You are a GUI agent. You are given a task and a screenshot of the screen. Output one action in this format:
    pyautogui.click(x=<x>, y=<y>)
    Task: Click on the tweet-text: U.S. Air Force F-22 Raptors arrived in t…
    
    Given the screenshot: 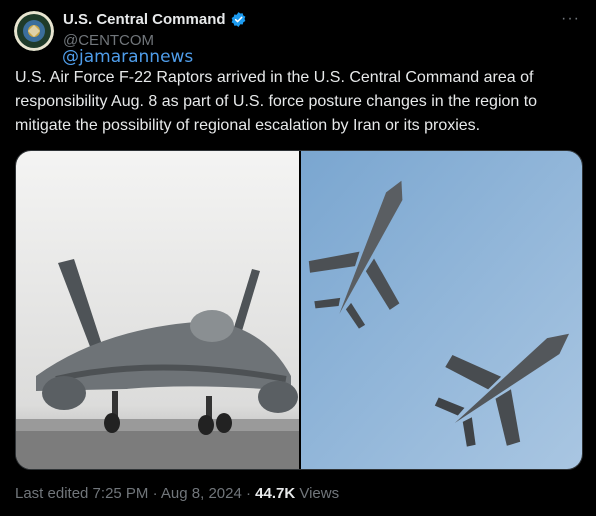 What is the action you would take?
    pyautogui.click(x=276, y=101)
    